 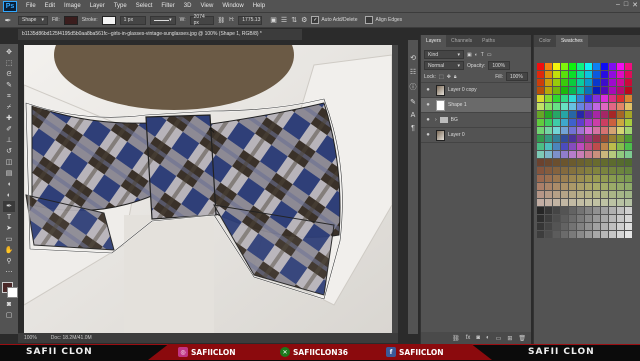 What do you see at coordinates (383, 20) in the screenshot?
I see `align-edges-checkbox: Align Edges` at bounding box center [383, 20].